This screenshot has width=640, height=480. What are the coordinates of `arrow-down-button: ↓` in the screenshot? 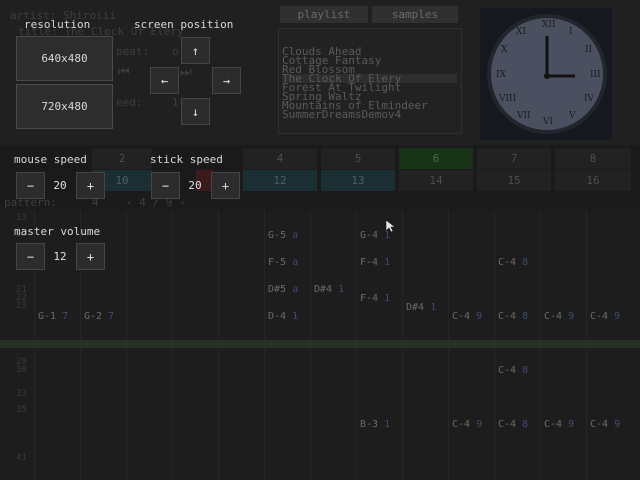 It's located at (195, 111).